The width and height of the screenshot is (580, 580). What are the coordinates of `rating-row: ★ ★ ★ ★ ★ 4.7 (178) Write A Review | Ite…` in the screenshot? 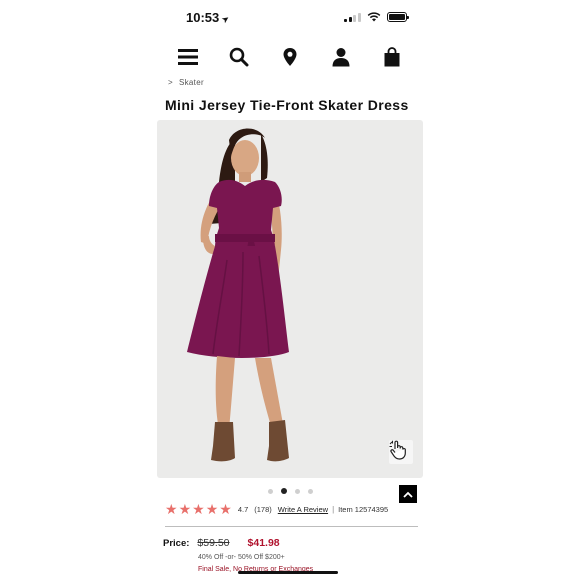 It's located at (292, 509).